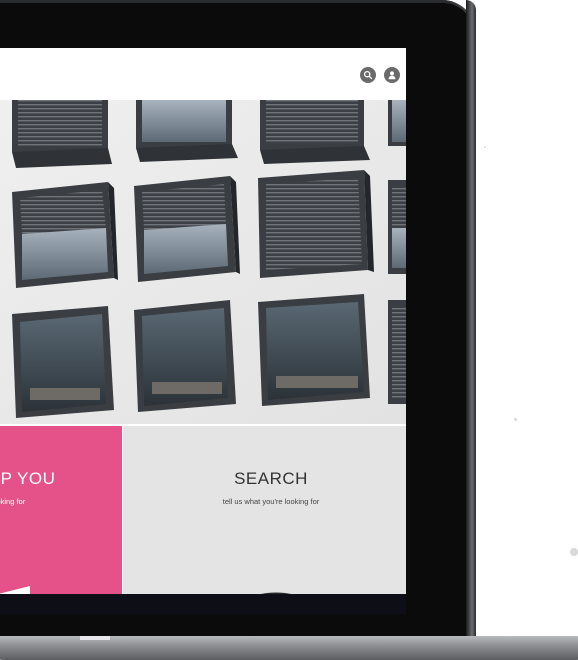 This screenshot has height=660, width=578. What do you see at coordinates (15, 590) in the screenshot?
I see `help-graphic-icon` at bounding box center [15, 590].